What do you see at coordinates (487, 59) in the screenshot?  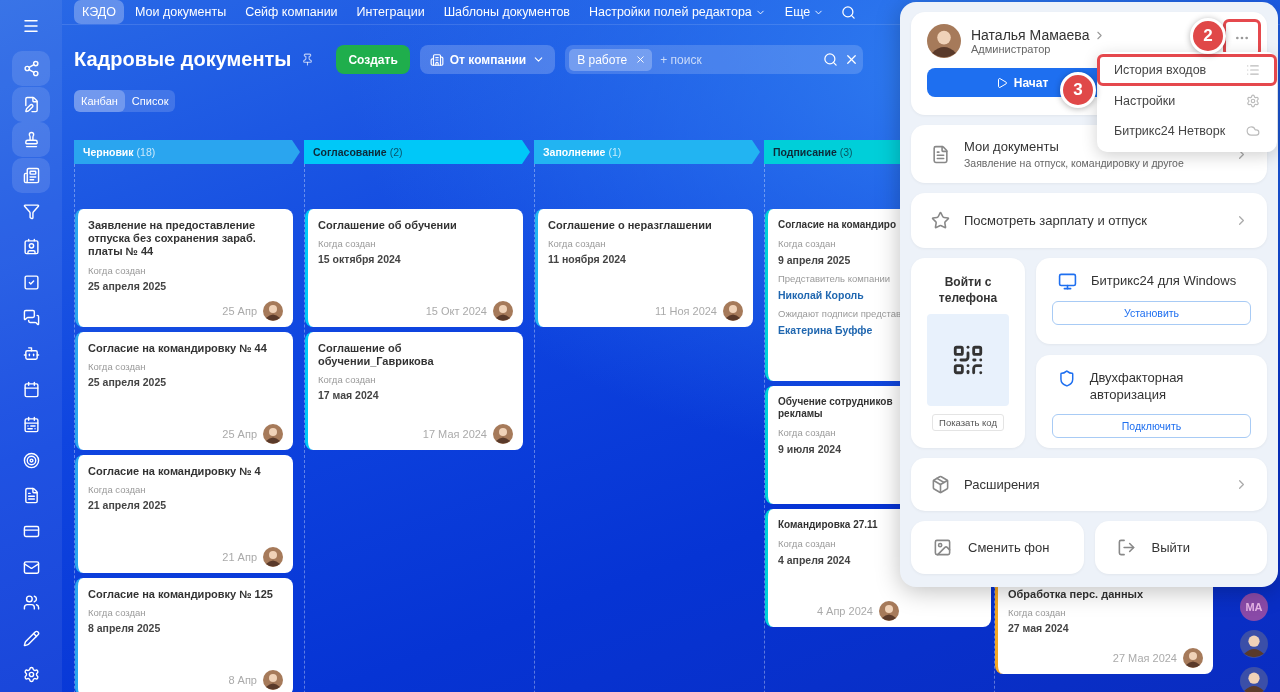 I see `filter-button: От компании` at bounding box center [487, 59].